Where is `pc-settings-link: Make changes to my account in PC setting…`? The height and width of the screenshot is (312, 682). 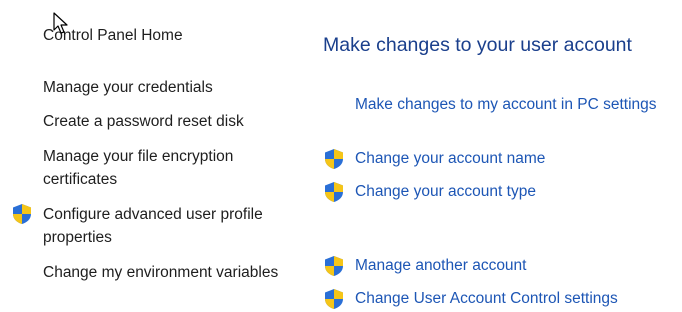
pc-settings-link: Make changes to my account in PC setting… is located at coordinates (506, 105).